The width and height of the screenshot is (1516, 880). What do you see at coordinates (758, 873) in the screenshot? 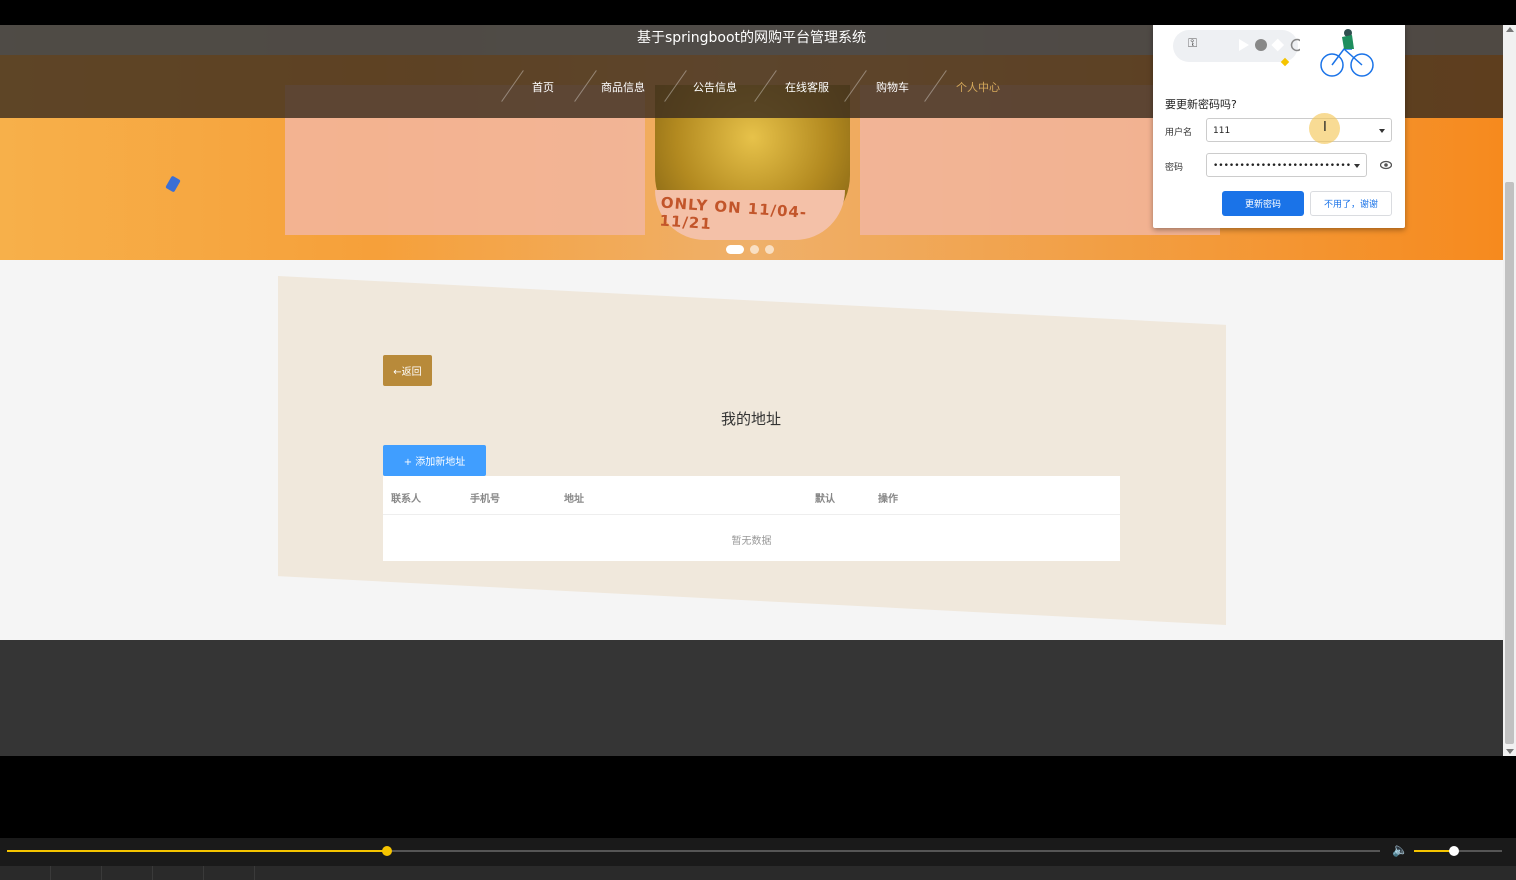
I see `taskbar` at bounding box center [758, 873].